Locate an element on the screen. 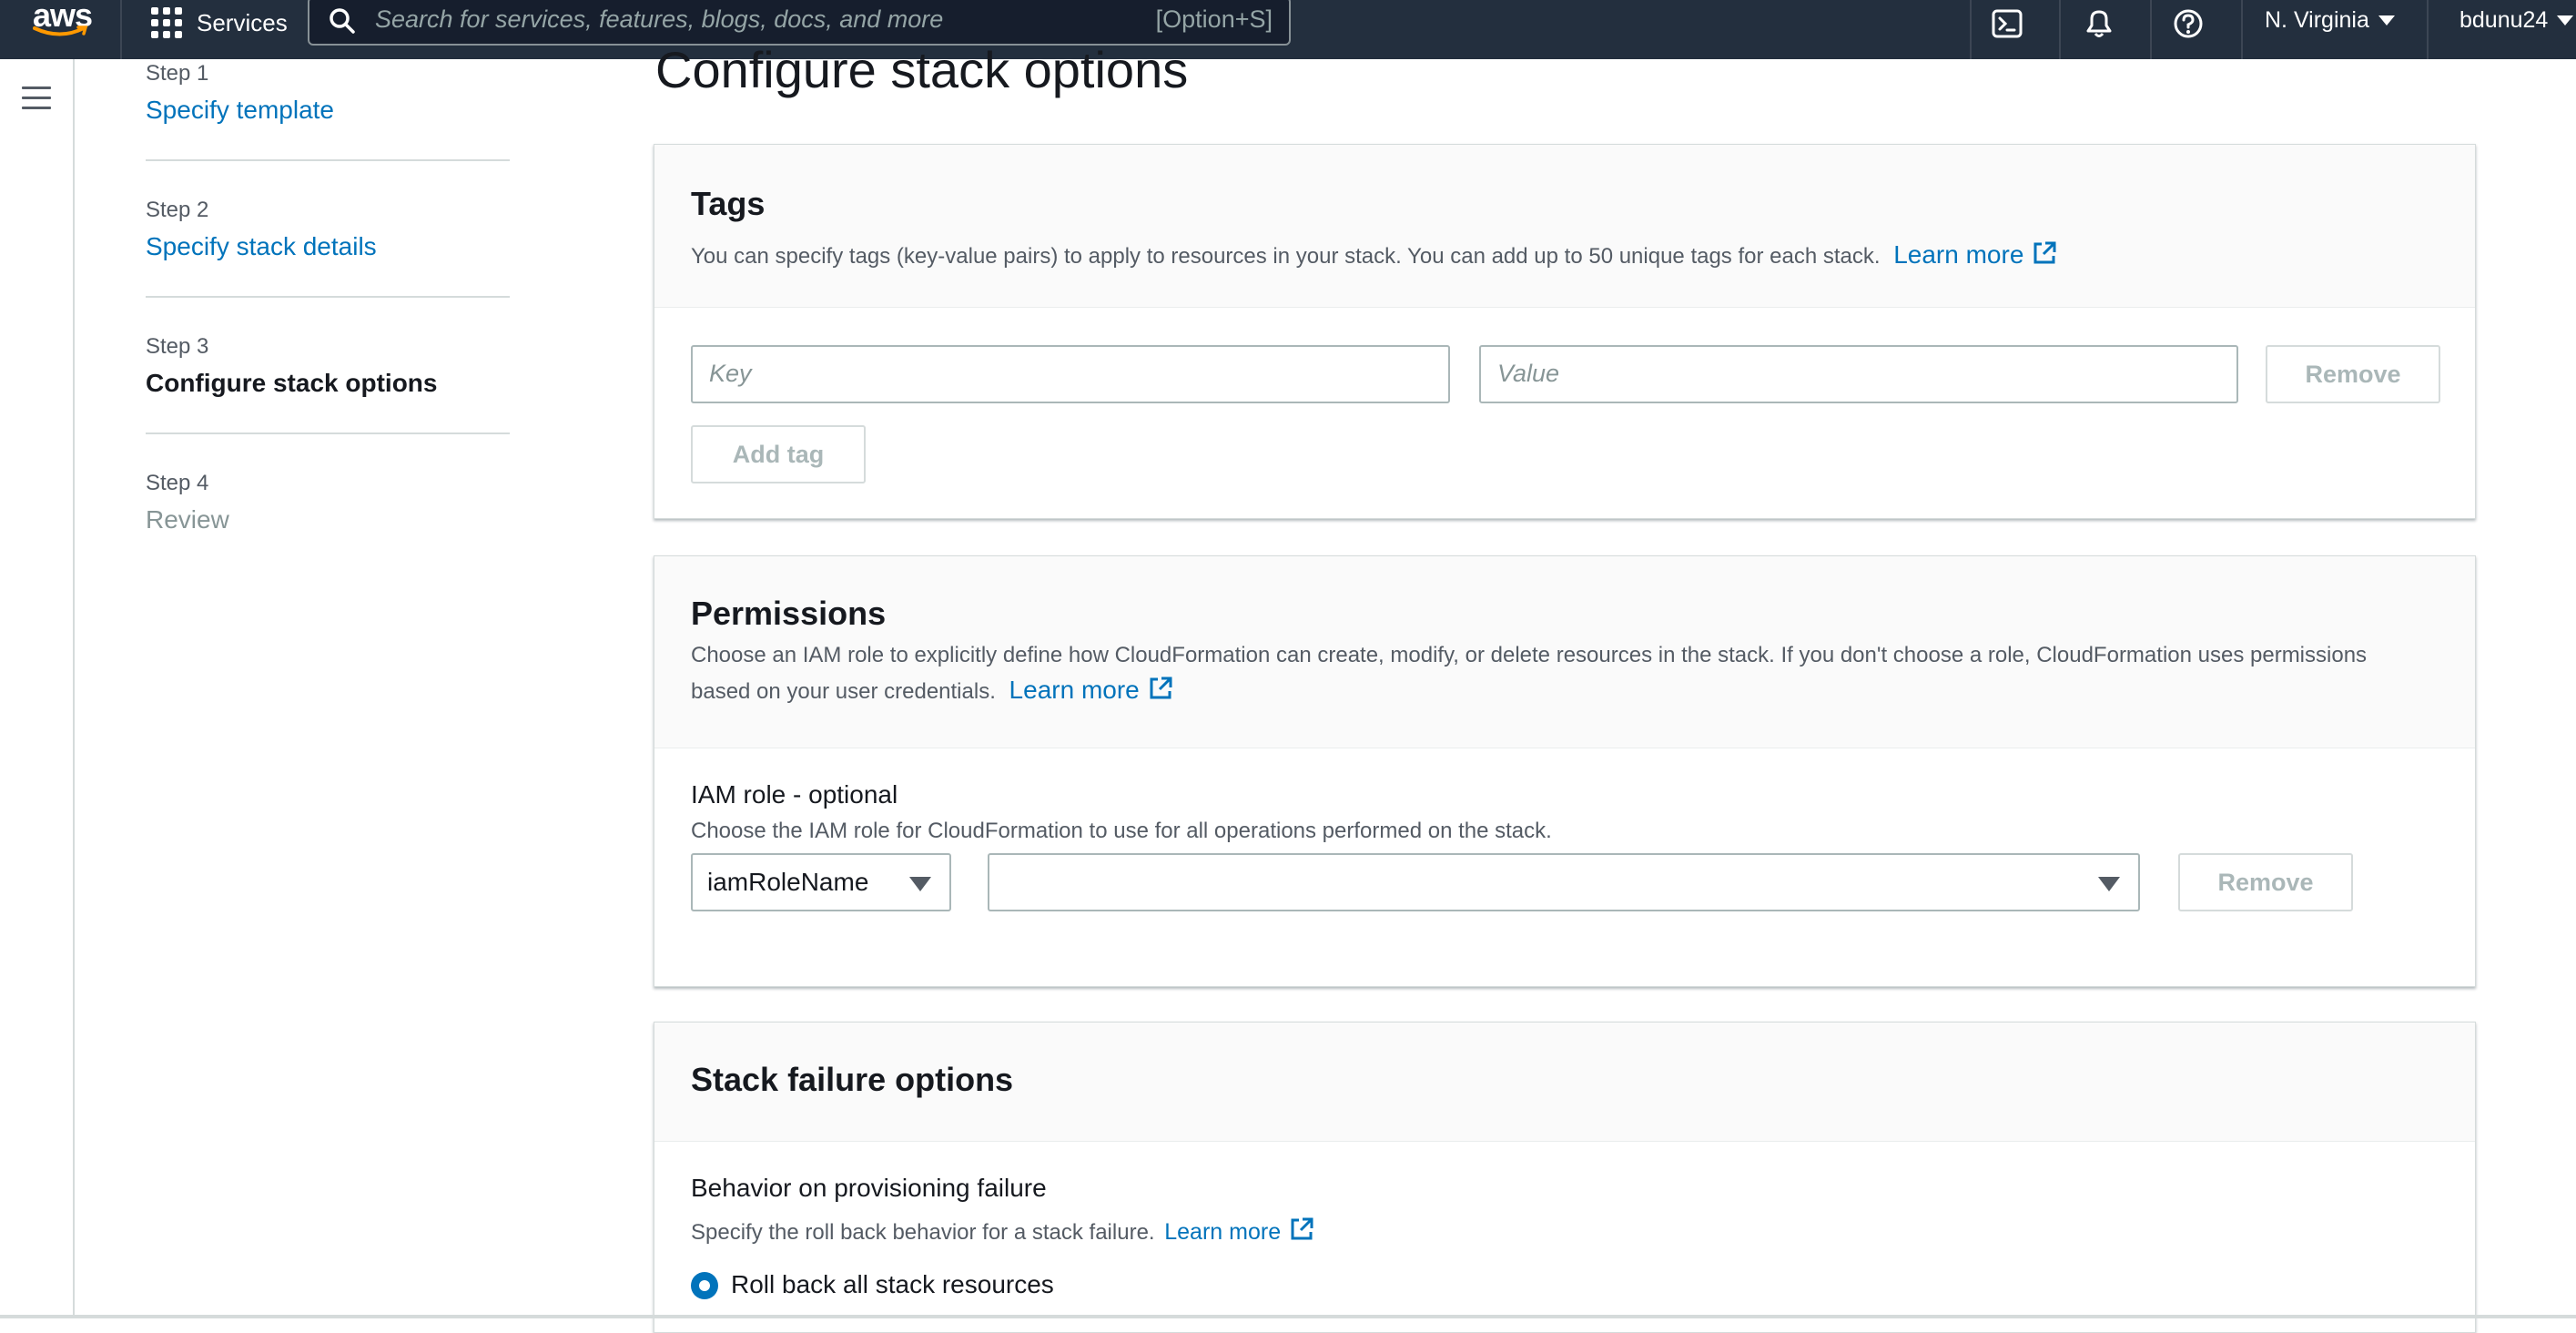  cloudshell-icon is located at coordinates (2008, 23).